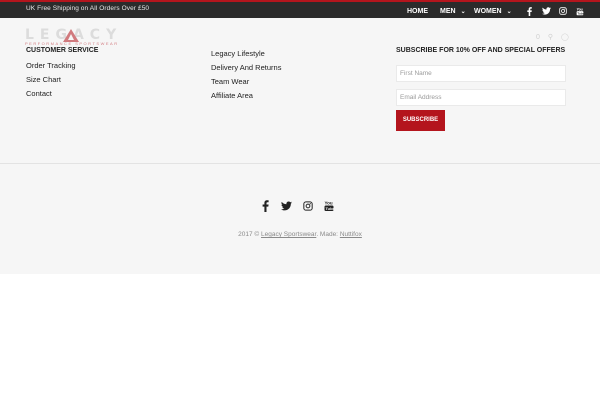 This screenshot has height=400, width=600. I want to click on link-order-tracking: Order Tracking, so click(62, 68).